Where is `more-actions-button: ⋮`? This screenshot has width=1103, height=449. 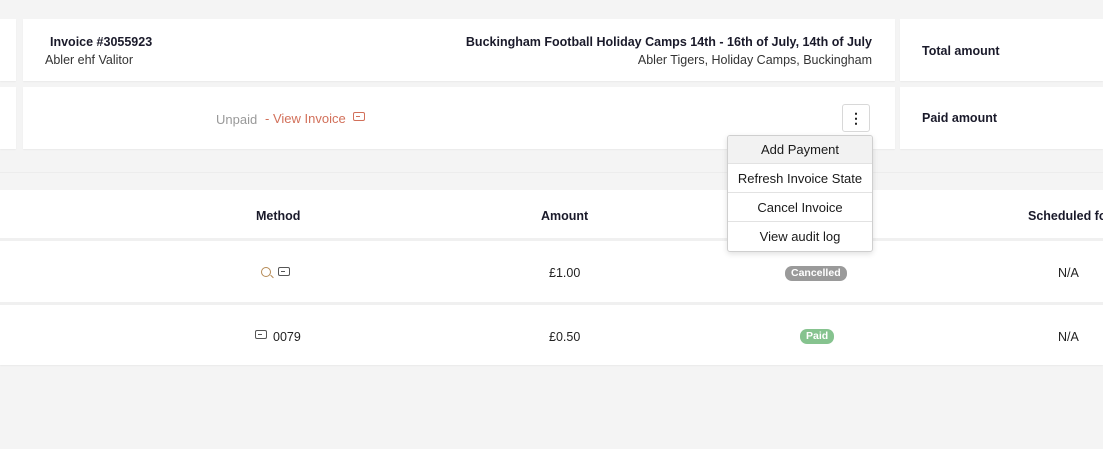 more-actions-button: ⋮ is located at coordinates (856, 118).